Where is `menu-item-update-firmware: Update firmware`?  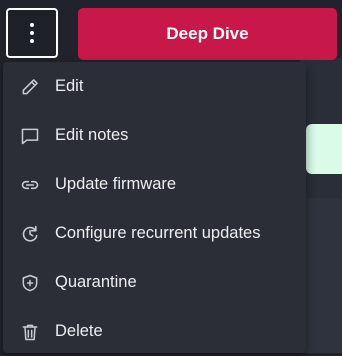 menu-item-update-firmware: Update firmware is located at coordinates (154, 184).